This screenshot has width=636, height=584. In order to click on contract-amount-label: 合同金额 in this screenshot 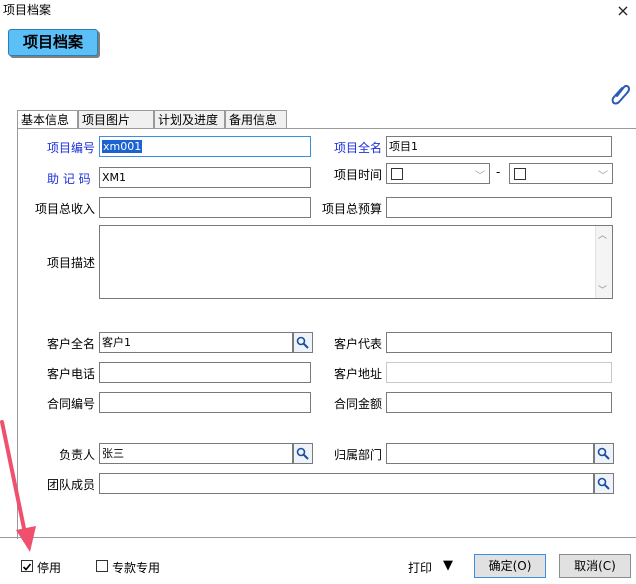, I will do `click(358, 404)`.